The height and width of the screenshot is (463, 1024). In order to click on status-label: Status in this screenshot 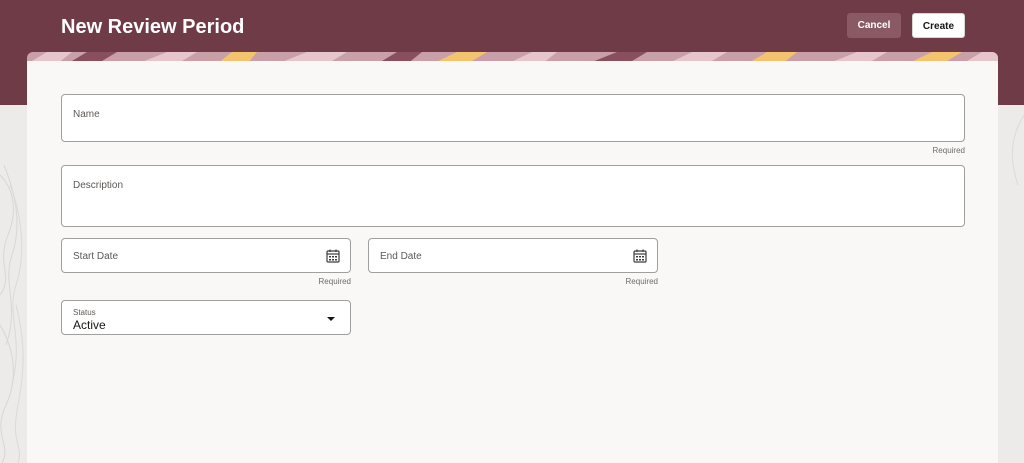, I will do `click(84, 312)`.